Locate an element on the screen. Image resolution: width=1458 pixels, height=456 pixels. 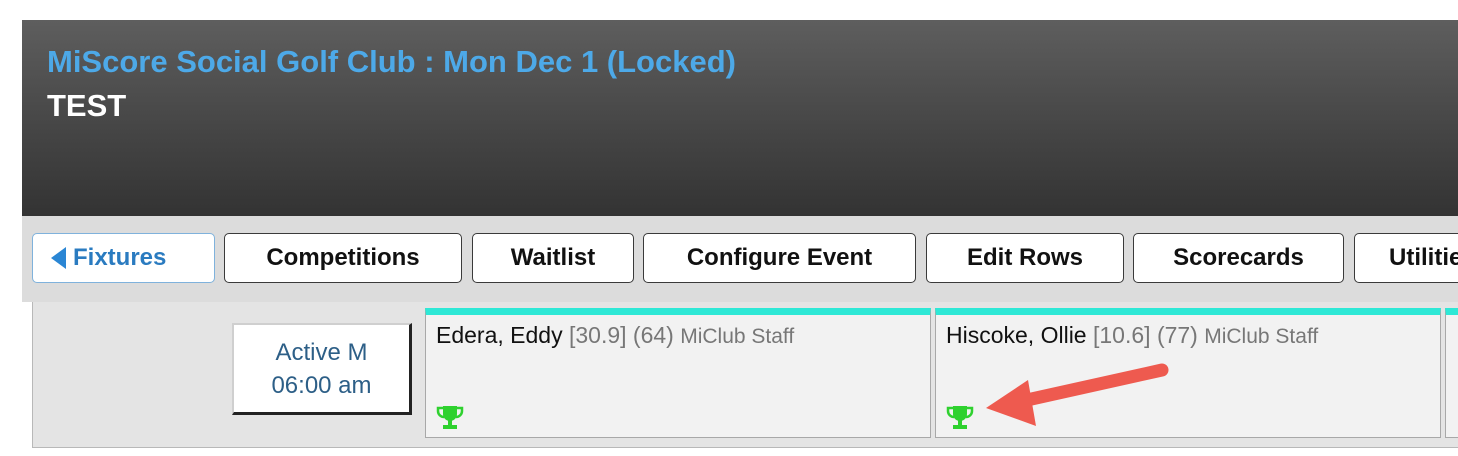
edit-rows-button: Edit Rows is located at coordinates (1025, 258).